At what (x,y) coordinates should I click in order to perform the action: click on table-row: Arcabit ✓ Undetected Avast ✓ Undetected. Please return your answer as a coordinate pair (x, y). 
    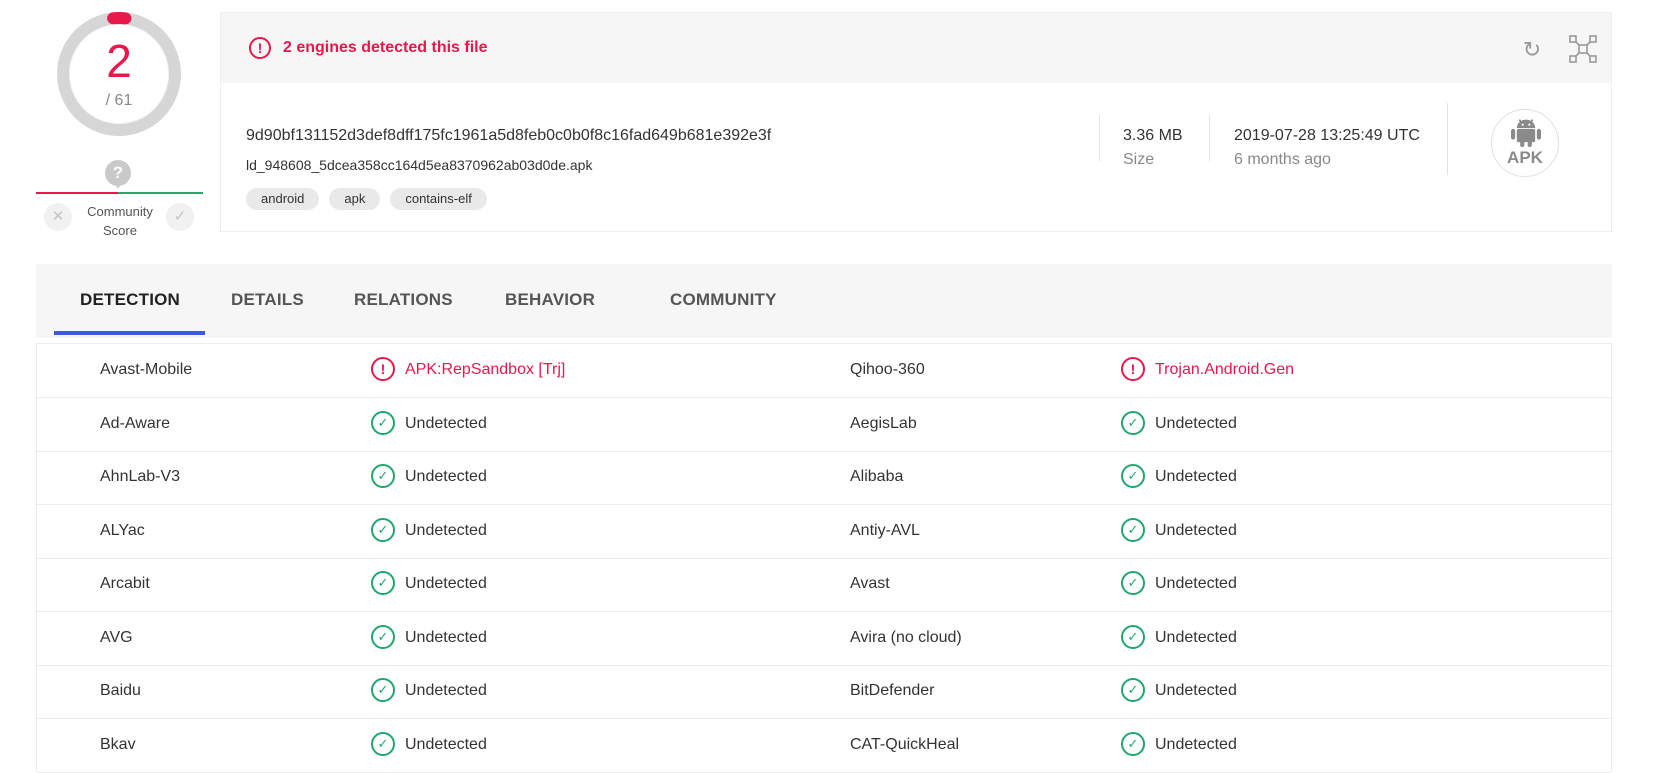
    Looking at the image, I should click on (824, 585).